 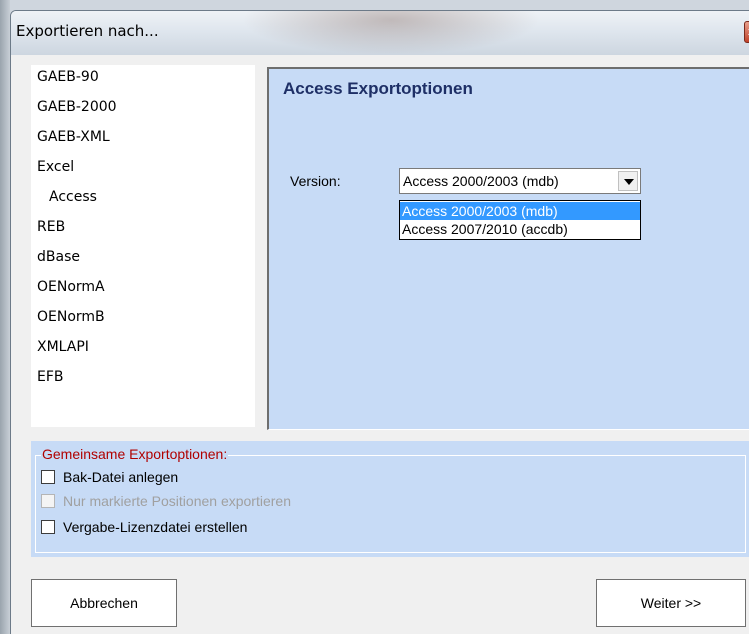 What do you see at coordinates (5, 317) in the screenshot?
I see `background-window-edge` at bounding box center [5, 317].